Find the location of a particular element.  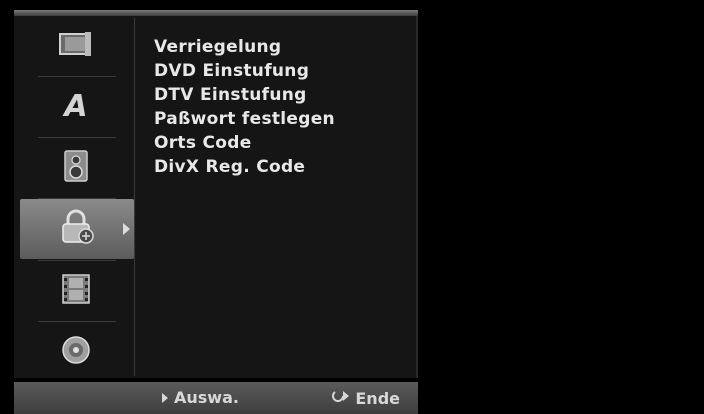

return-icon is located at coordinates (341, 398).